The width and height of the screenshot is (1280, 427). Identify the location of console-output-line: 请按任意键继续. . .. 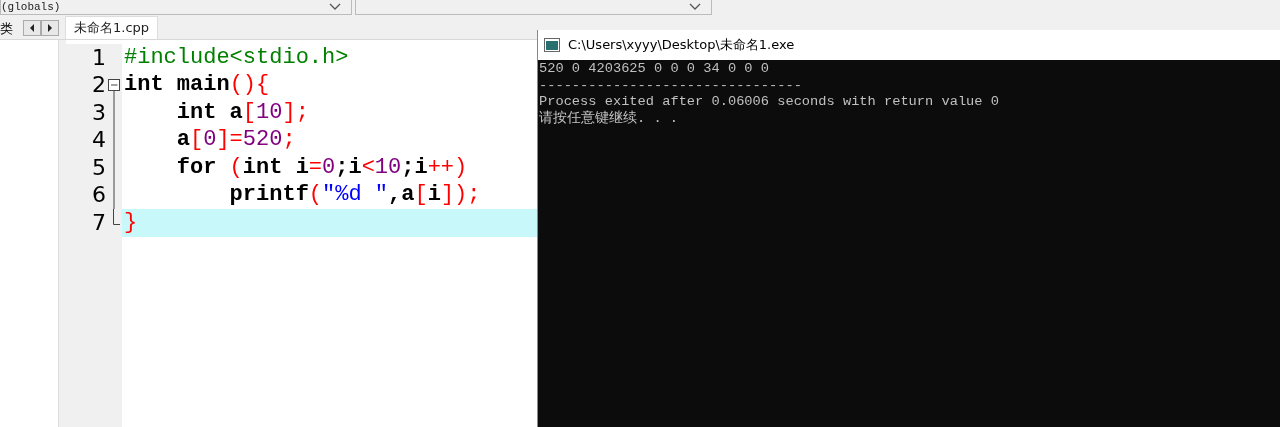
(609, 118).